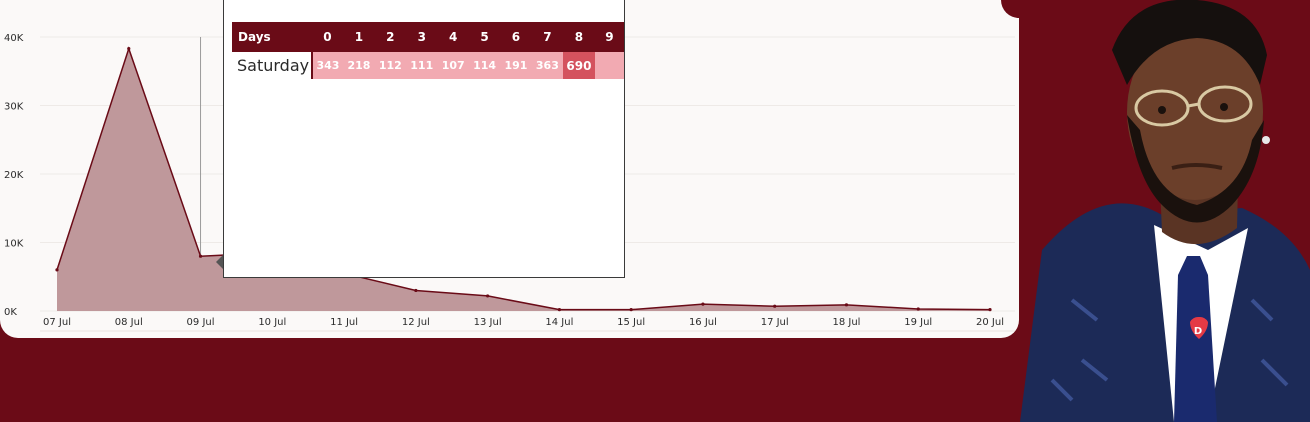  I want to click on tooltip-cell: 363, so click(547, 65).